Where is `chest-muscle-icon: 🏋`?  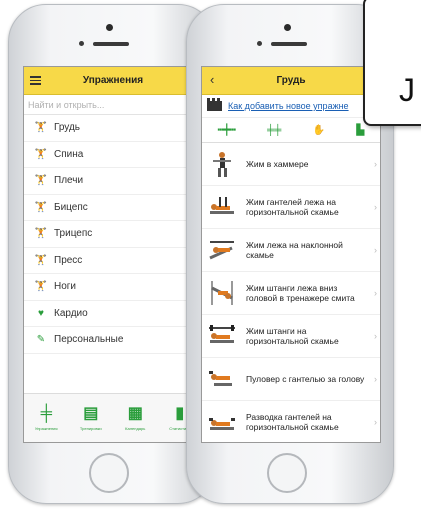 chest-muscle-icon: 🏋 is located at coordinates (41, 128).